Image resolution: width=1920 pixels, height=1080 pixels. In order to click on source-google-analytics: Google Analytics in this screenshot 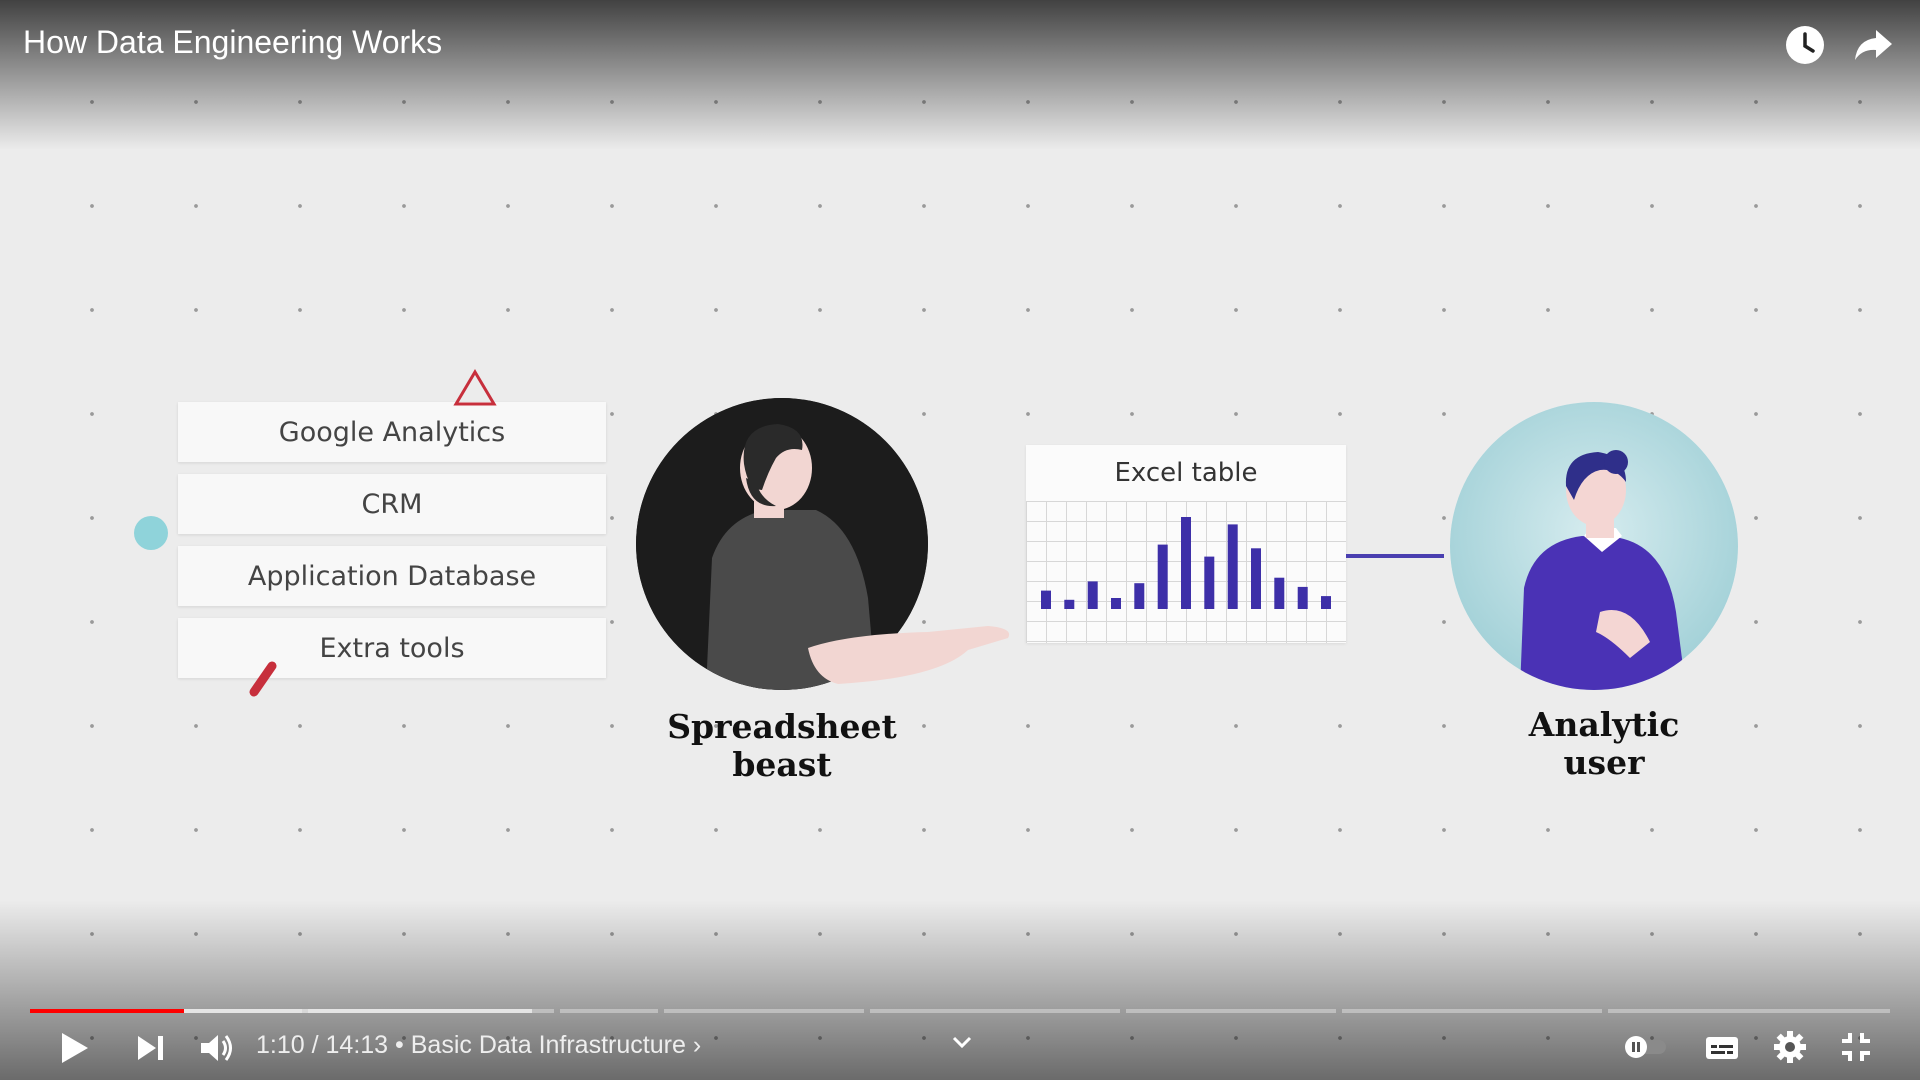, I will do `click(392, 432)`.